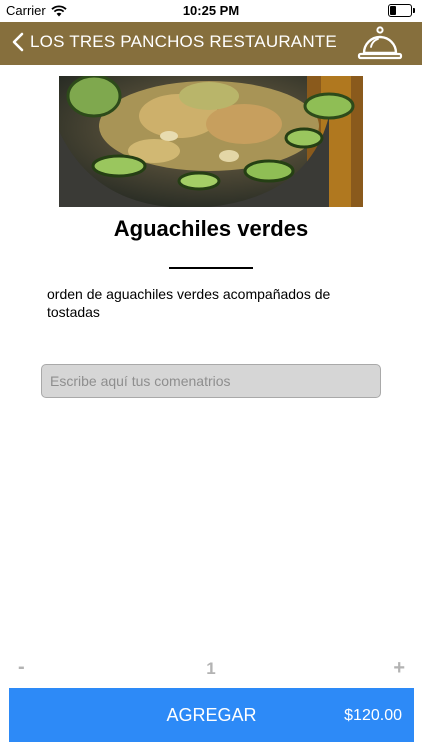  Describe the element at coordinates (211, 715) in the screenshot. I see `add-to-order-button: AGREGAR $120.00` at that location.